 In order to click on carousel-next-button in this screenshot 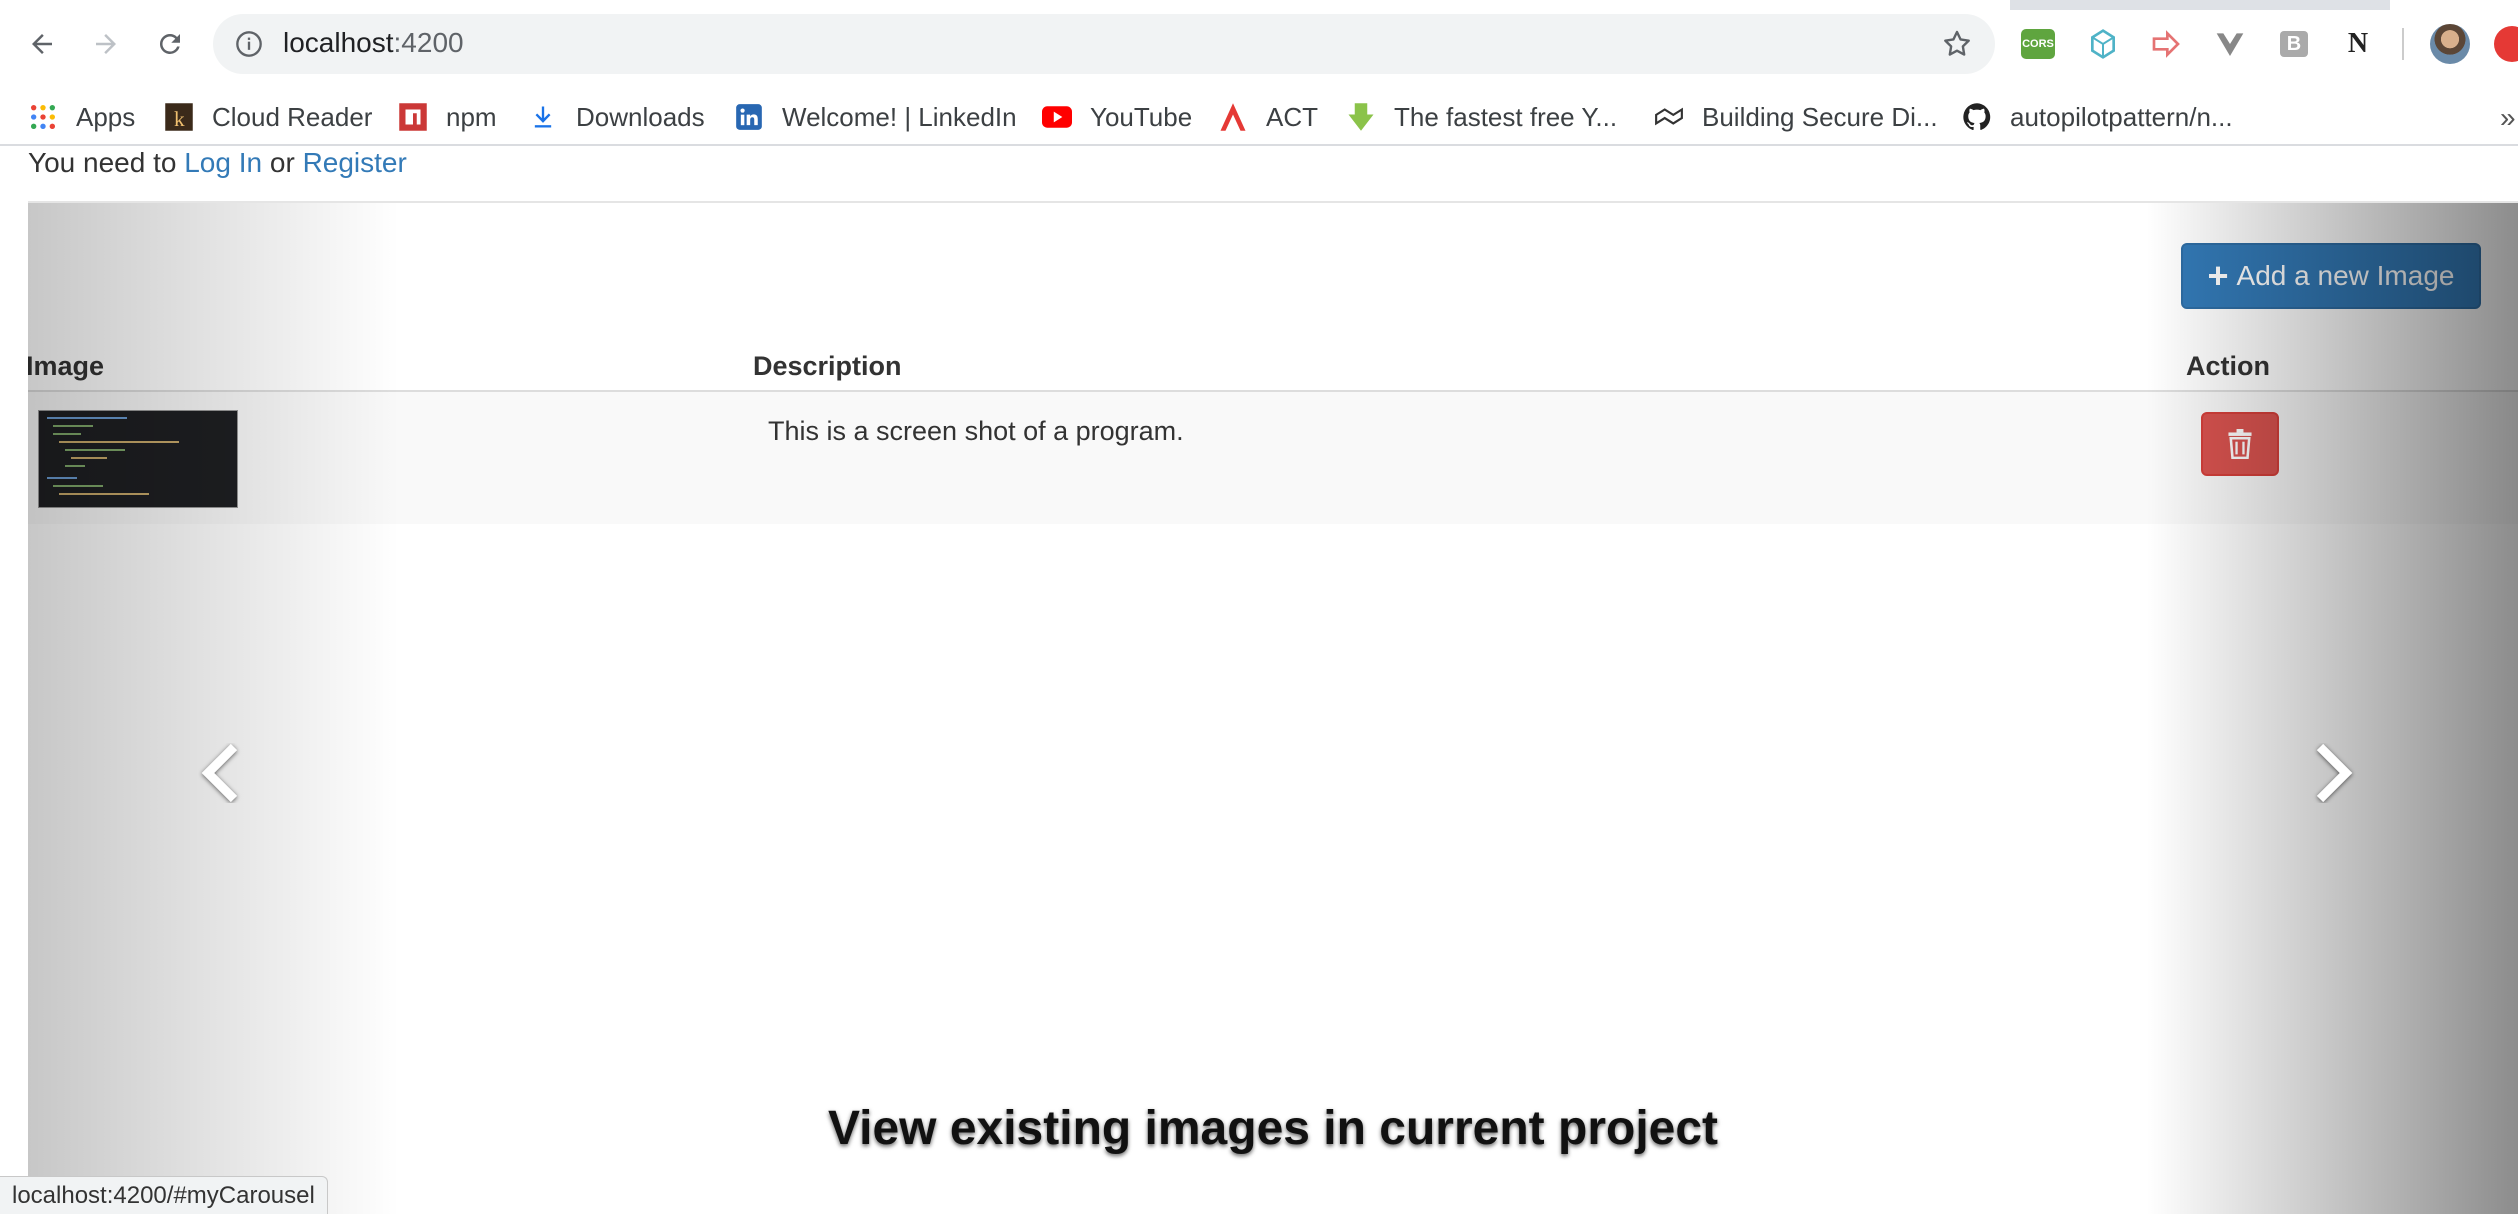, I will do `click(2334, 773)`.